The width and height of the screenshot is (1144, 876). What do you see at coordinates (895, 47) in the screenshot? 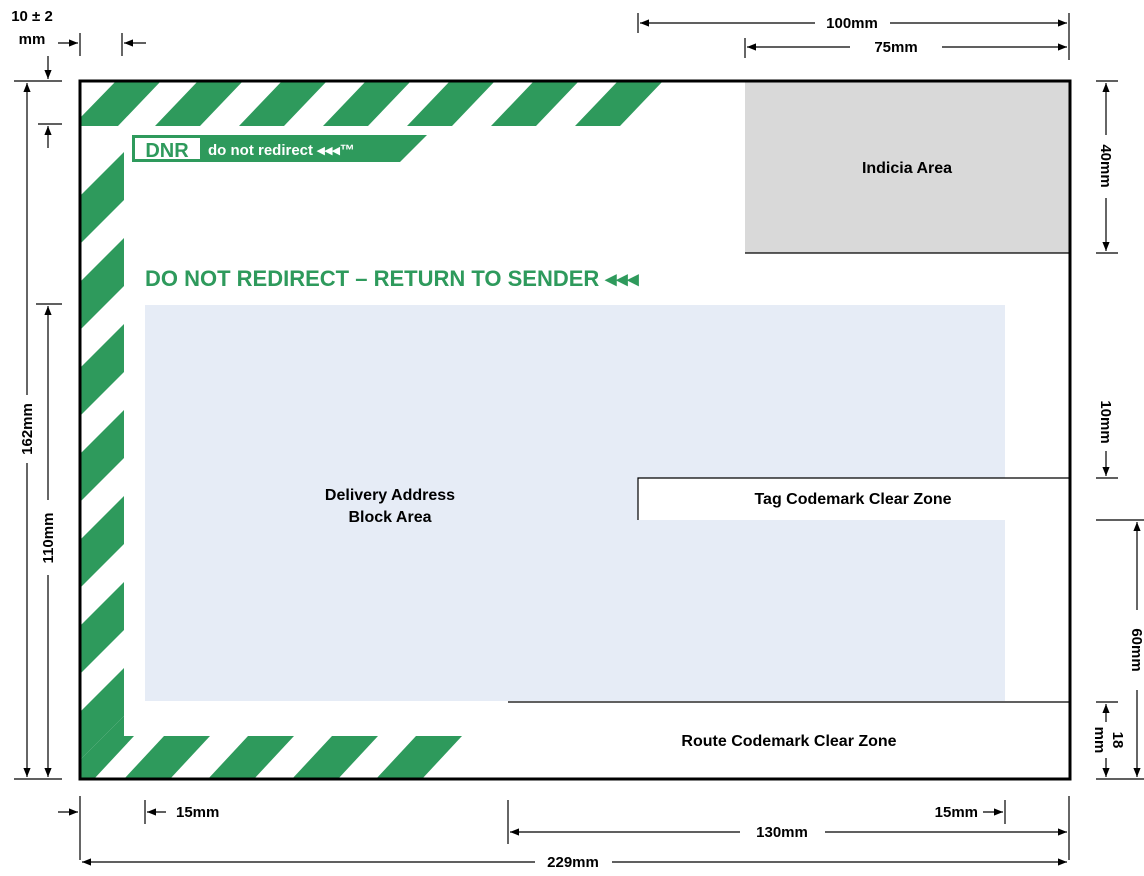
I see `dim-top-75-label: 75mm` at bounding box center [895, 47].